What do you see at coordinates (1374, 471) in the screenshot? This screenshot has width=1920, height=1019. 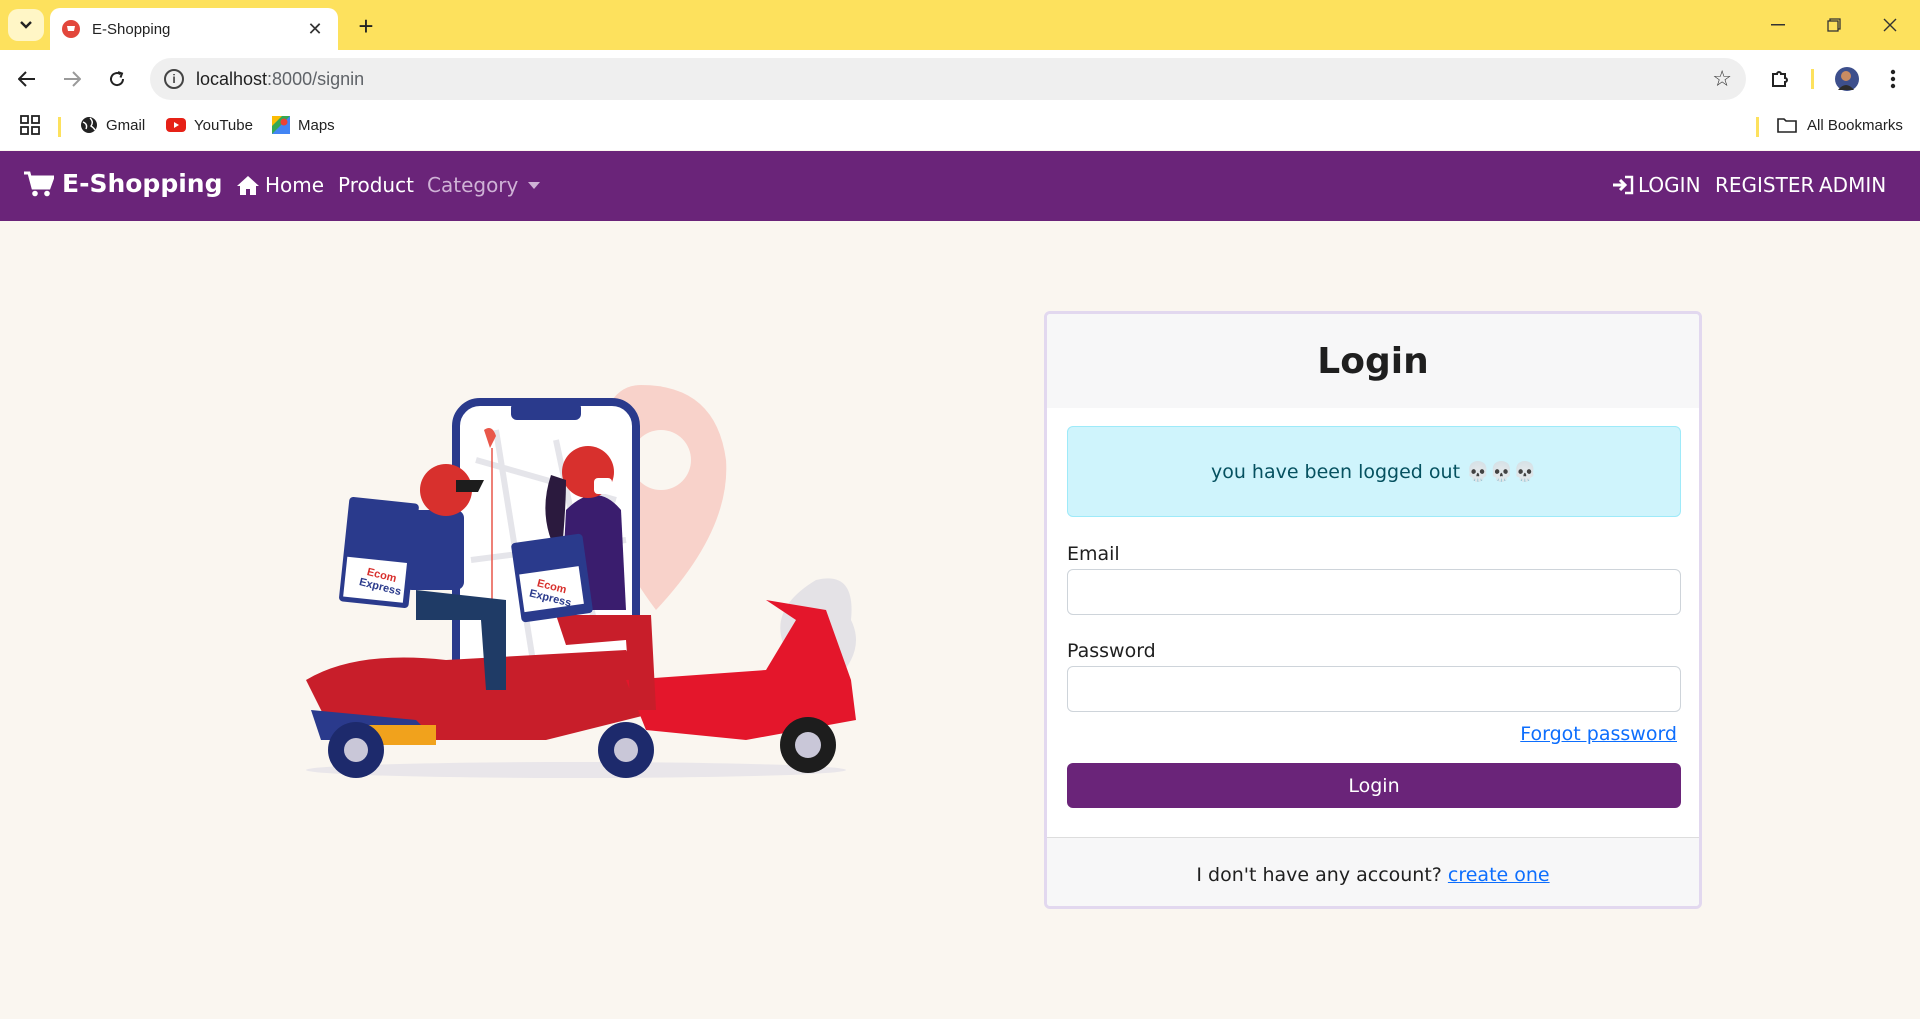 I see `logout-alert: you have been logged out 💀💀💀` at bounding box center [1374, 471].